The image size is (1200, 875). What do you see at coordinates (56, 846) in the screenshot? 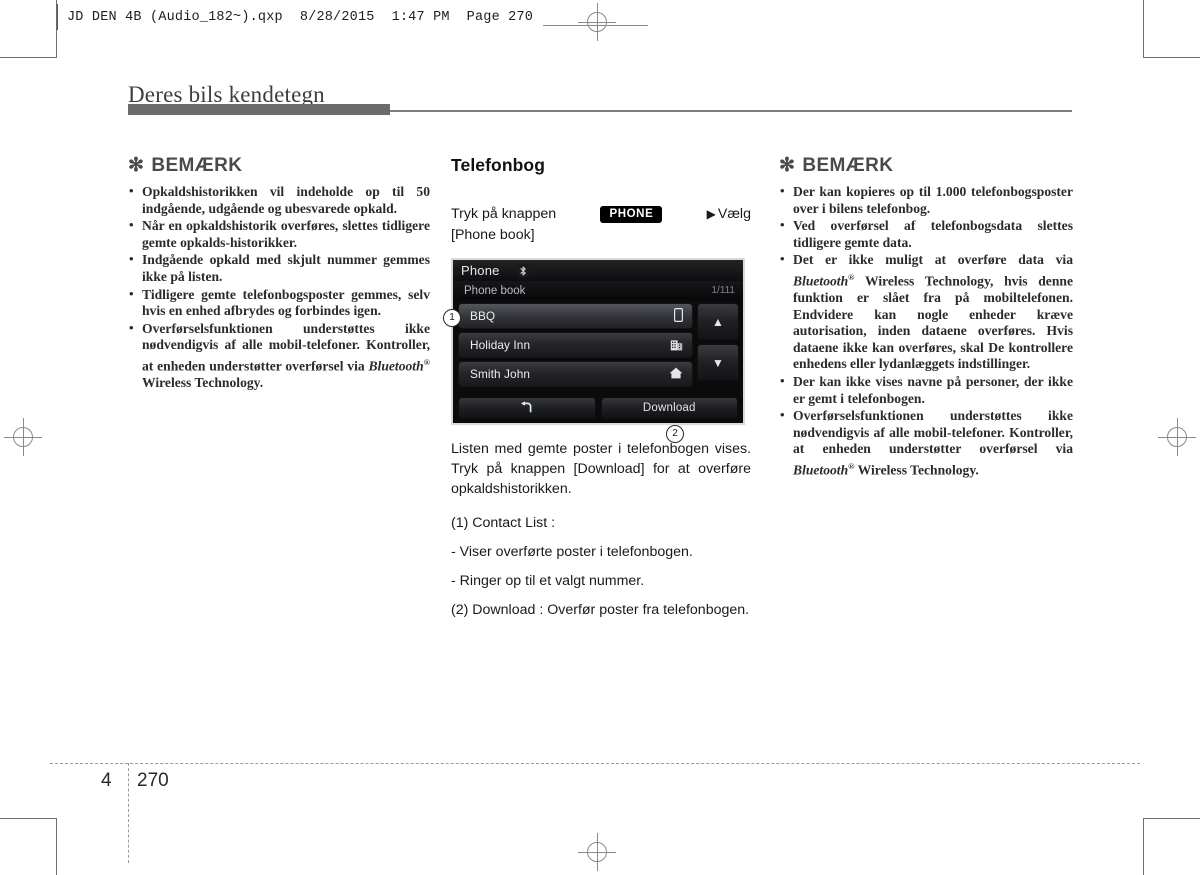
I see `crop-mark-bottom-left-vertical` at bounding box center [56, 846].